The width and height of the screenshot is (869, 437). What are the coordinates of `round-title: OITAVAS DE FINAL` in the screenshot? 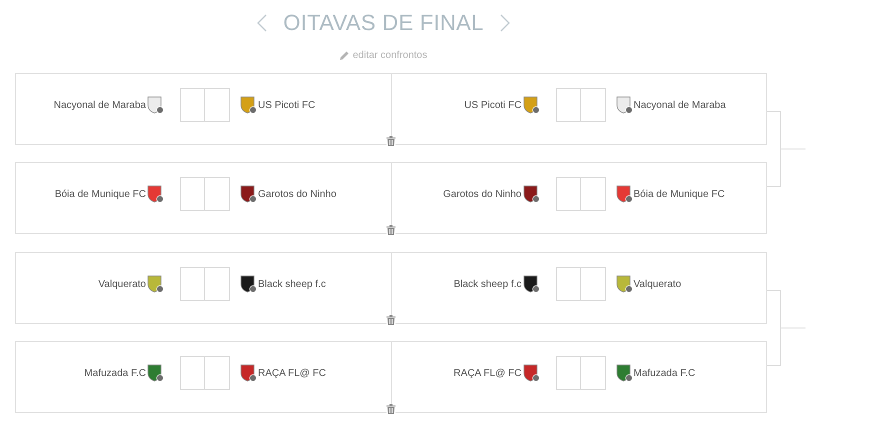 It's located at (383, 23).